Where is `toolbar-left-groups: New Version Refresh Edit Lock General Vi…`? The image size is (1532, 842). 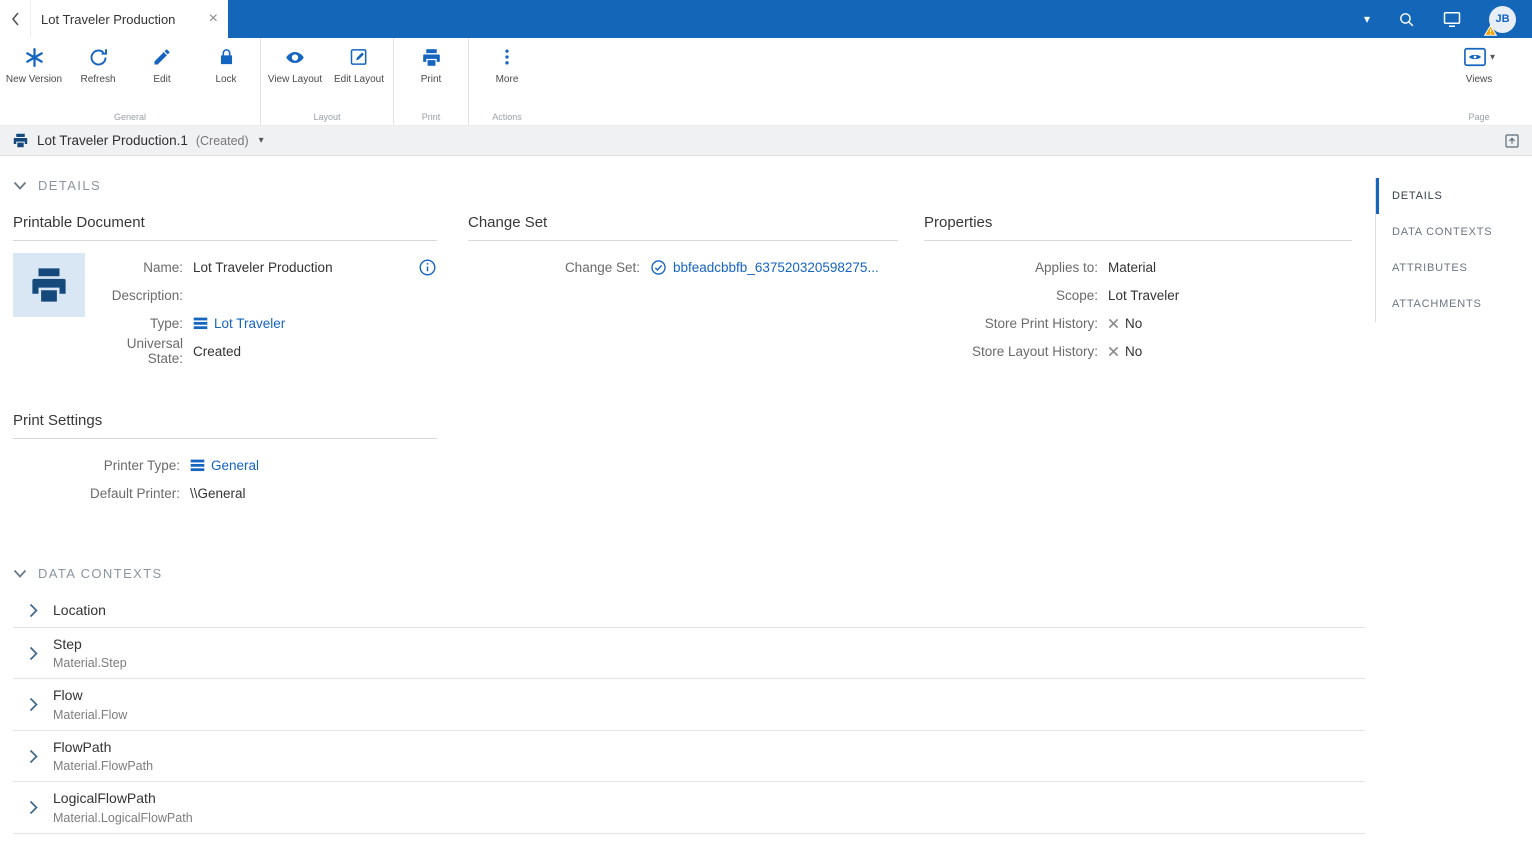
toolbar-left-groups: New Version Refresh Edit Lock General Vi… is located at coordinates (272, 81).